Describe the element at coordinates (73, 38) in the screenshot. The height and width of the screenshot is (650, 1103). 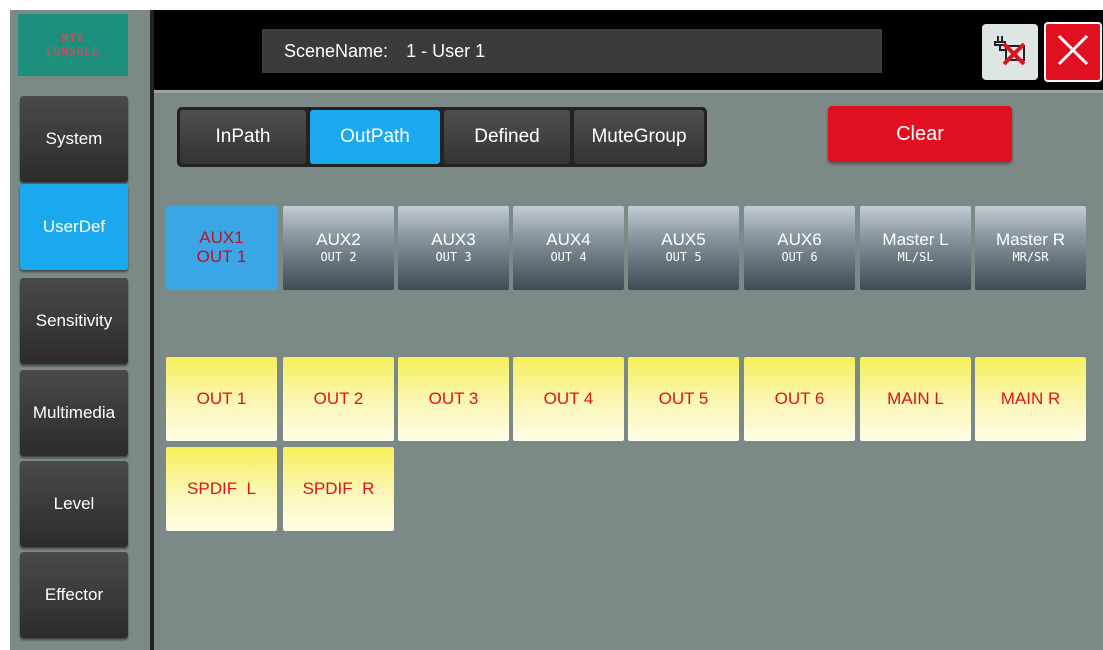
I see `logo-line-1: MIX` at that location.